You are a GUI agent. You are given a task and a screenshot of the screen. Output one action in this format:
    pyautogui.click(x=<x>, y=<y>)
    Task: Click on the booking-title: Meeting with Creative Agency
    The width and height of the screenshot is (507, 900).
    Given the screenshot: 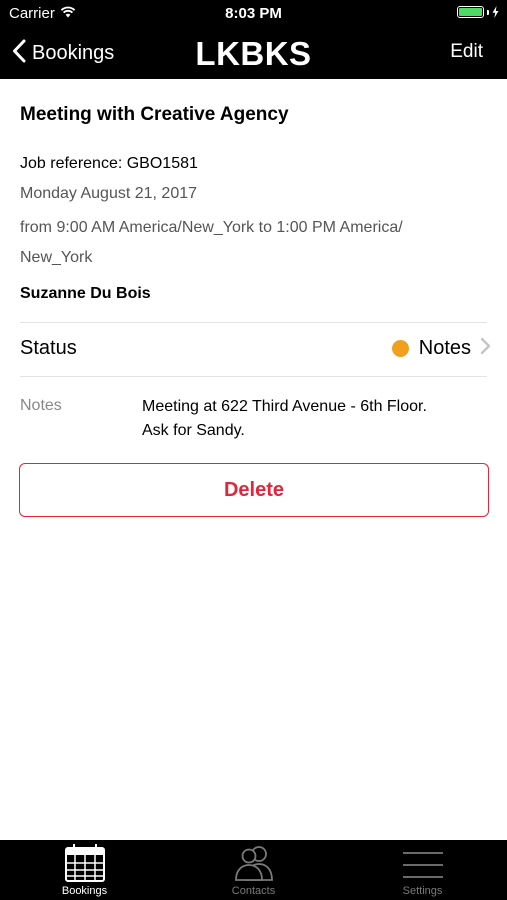 What is the action you would take?
    pyautogui.click(x=154, y=114)
    